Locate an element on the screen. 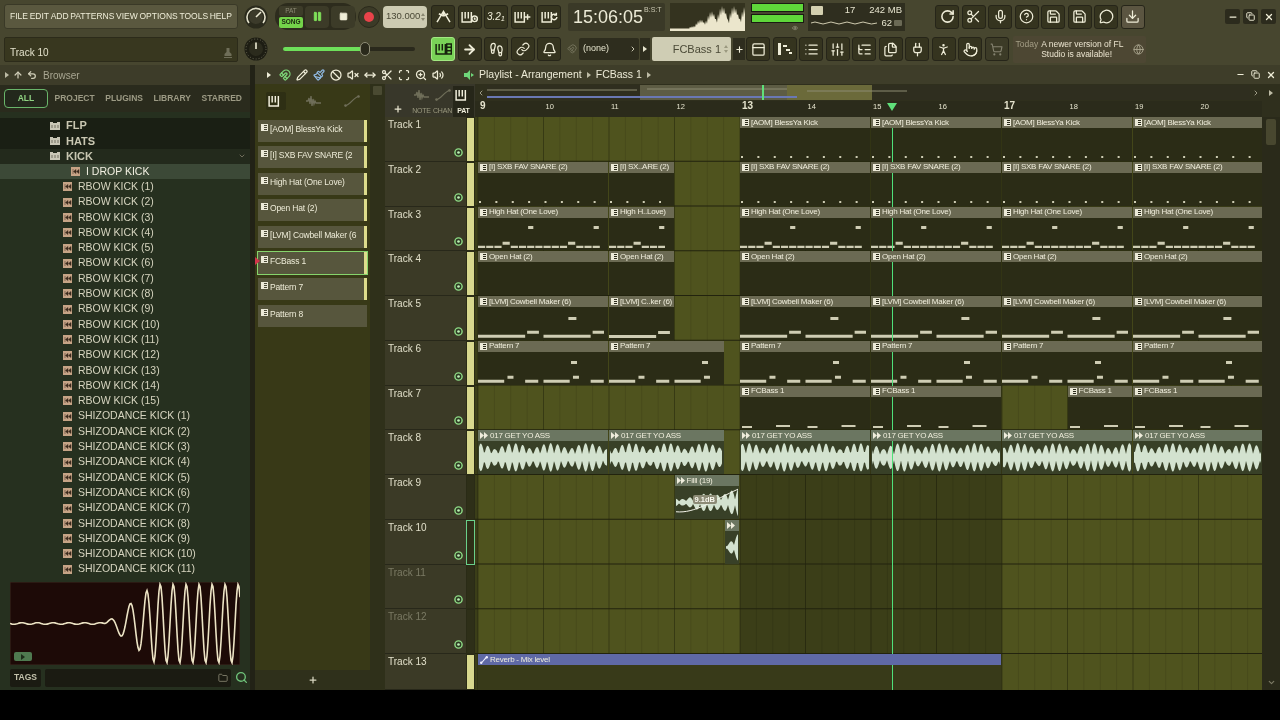 This screenshot has height=720, width=1280. sample-item: RBOW KICK (15) is located at coordinates (125, 401).